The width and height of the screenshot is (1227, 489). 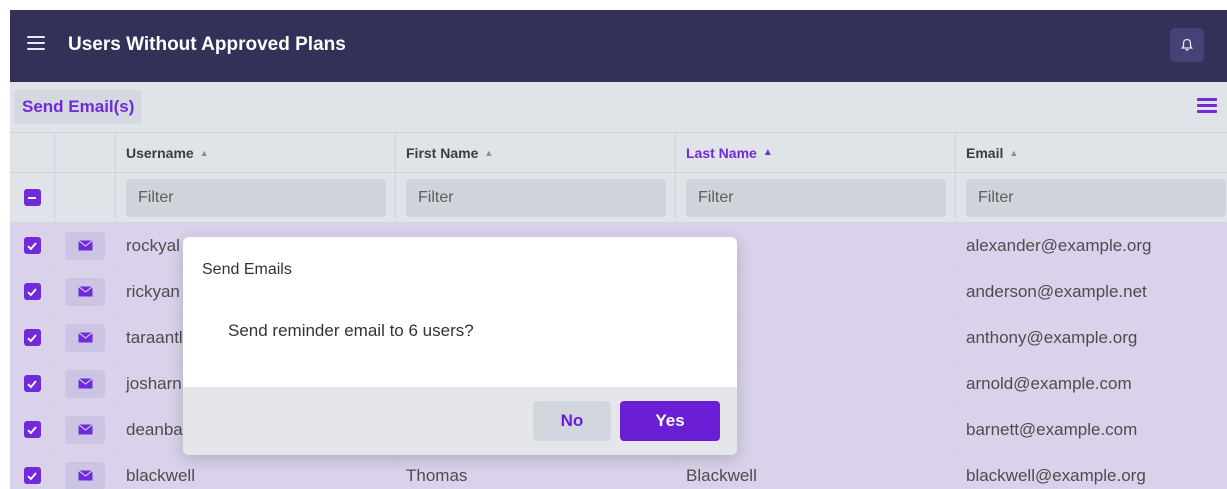 I want to click on dialog-title: Send Emails, so click(x=247, y=269).